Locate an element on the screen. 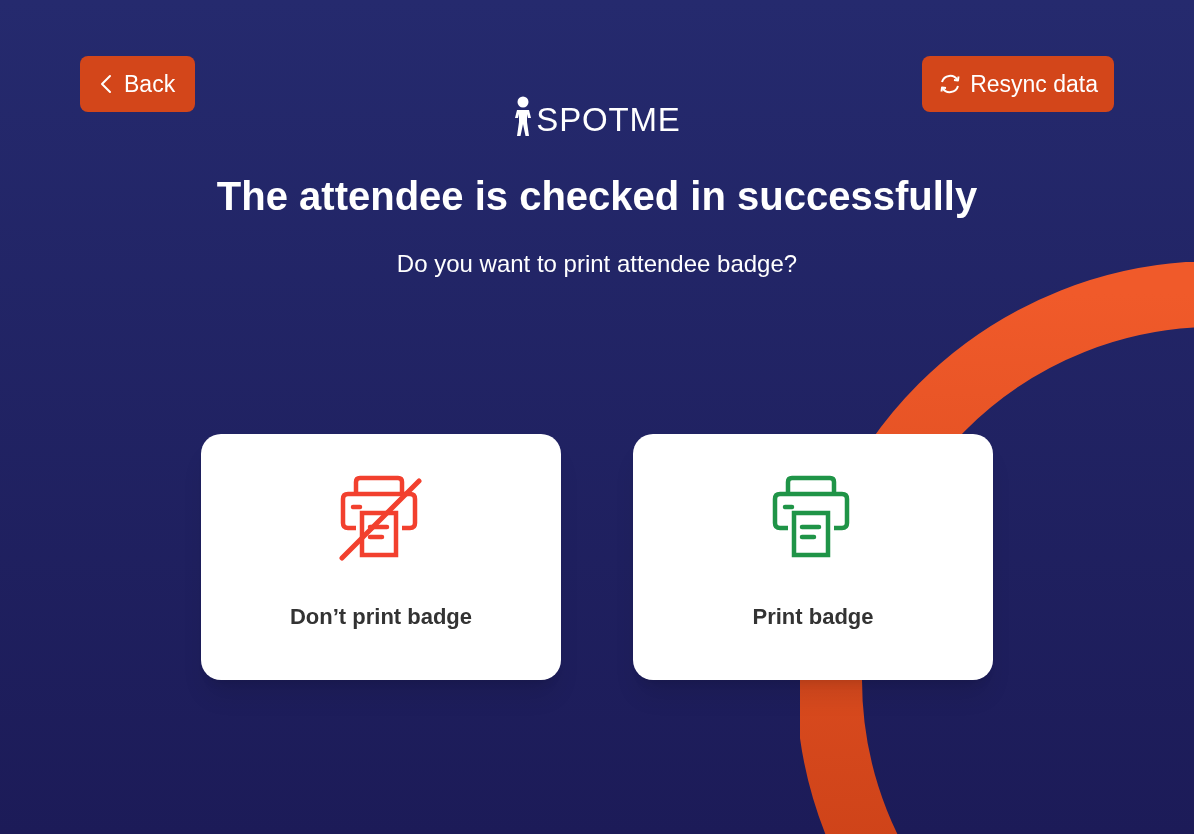 This screenshot has width=1194, height=834. resync-button: Resync data is located at coordinates (1018, 84).